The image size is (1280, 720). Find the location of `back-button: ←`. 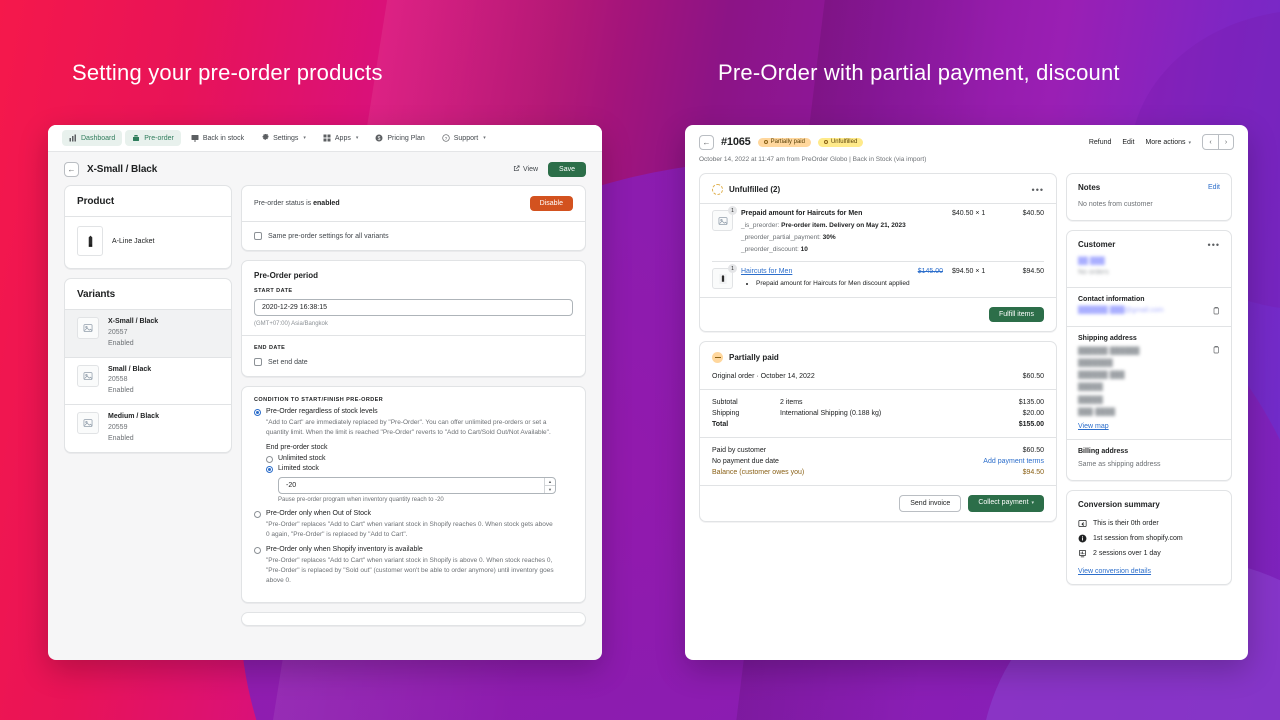

back-button: ← is located at coordinates (71, 169).